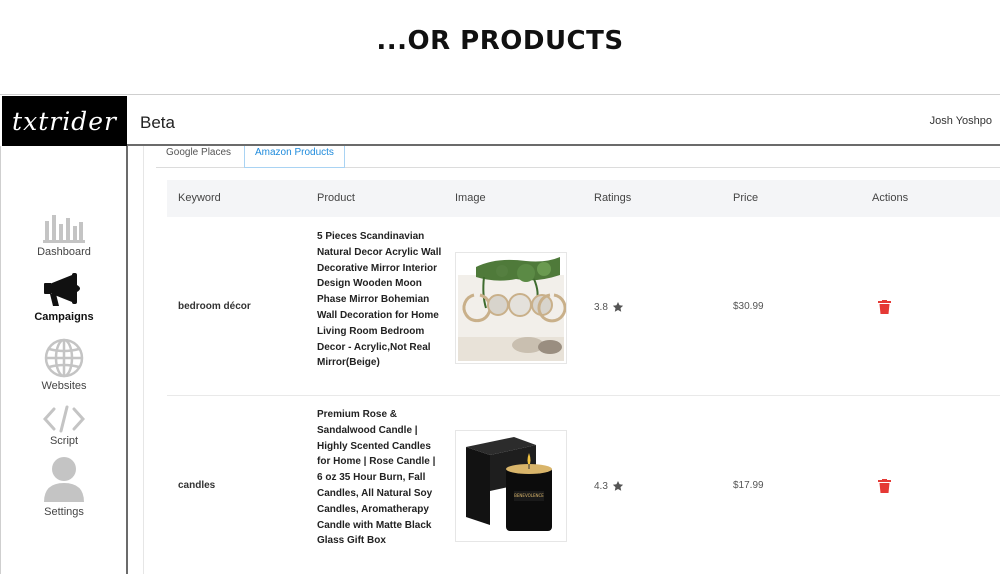 This screenshot has height=574, width=1000. Describe the element at coordinates (890, 198) in the screenshot. I see `column-header-actions: Actions` at that location.